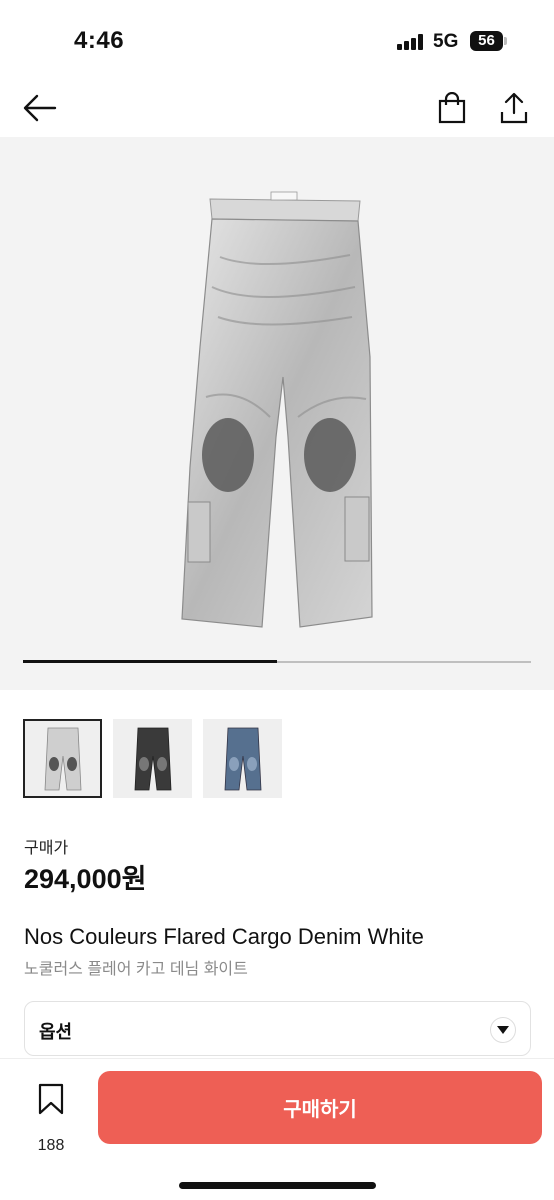 This screenshot has width=554, height=1200. What do you see at coordinates (40, 108) in the screenshot?
I see `arrow-left-icon` at bounding box center [40, 108].